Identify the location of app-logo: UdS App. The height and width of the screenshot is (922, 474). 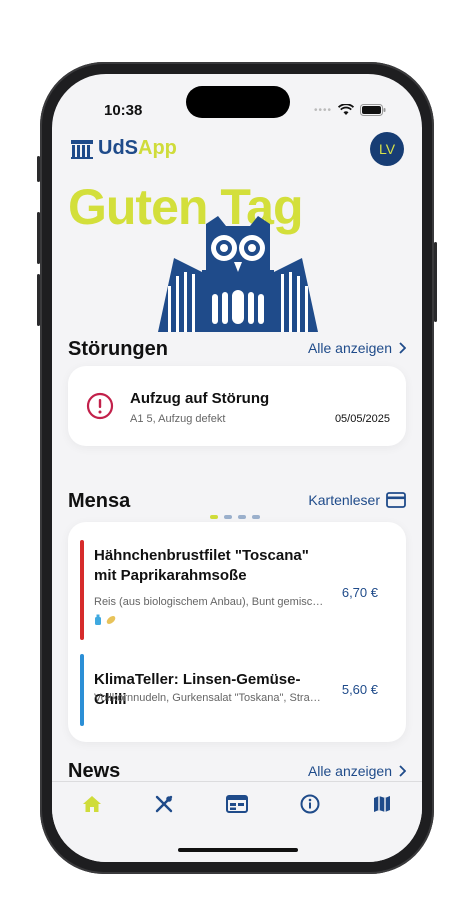
(123, 148).